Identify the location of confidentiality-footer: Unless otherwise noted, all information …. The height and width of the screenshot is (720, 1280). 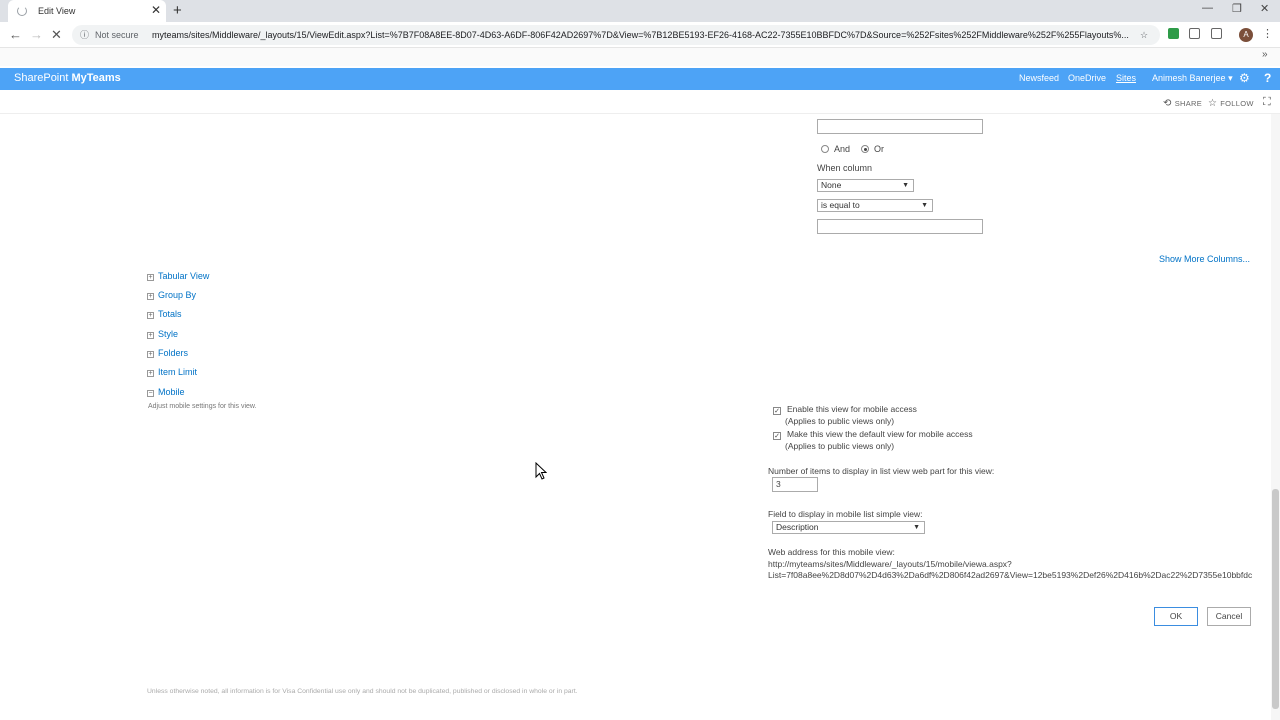
(362, 691).